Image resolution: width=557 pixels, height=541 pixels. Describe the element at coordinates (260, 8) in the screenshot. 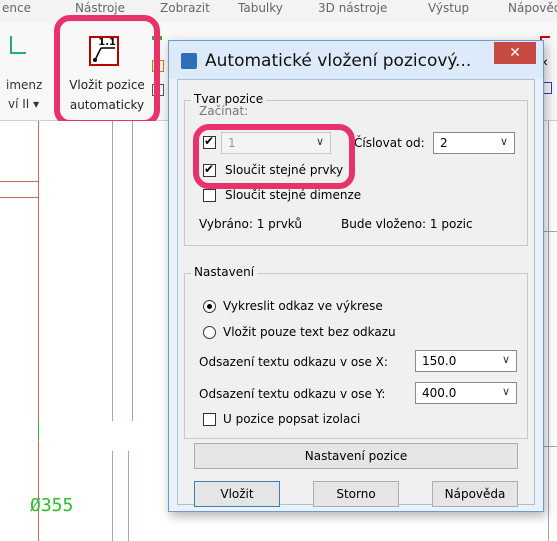

I see `menu-item-tabulky: Tabulky` at that location.